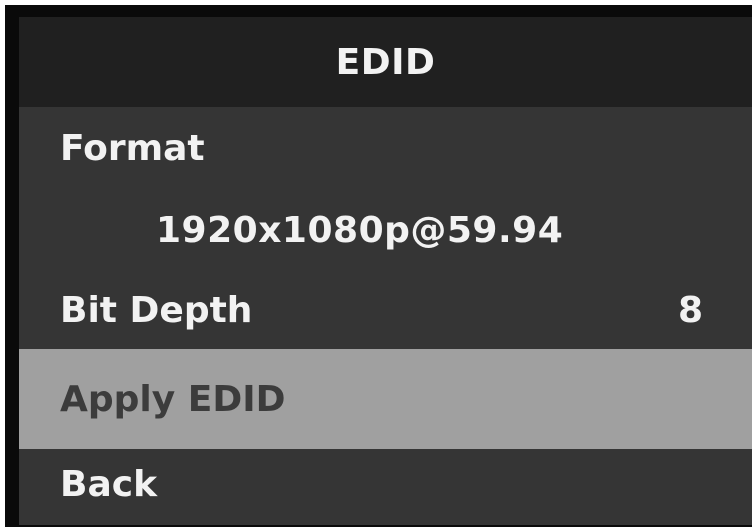  Describe the element at coordinates (385, 487) in the screenshot. I see `back-button: Back` at that location.